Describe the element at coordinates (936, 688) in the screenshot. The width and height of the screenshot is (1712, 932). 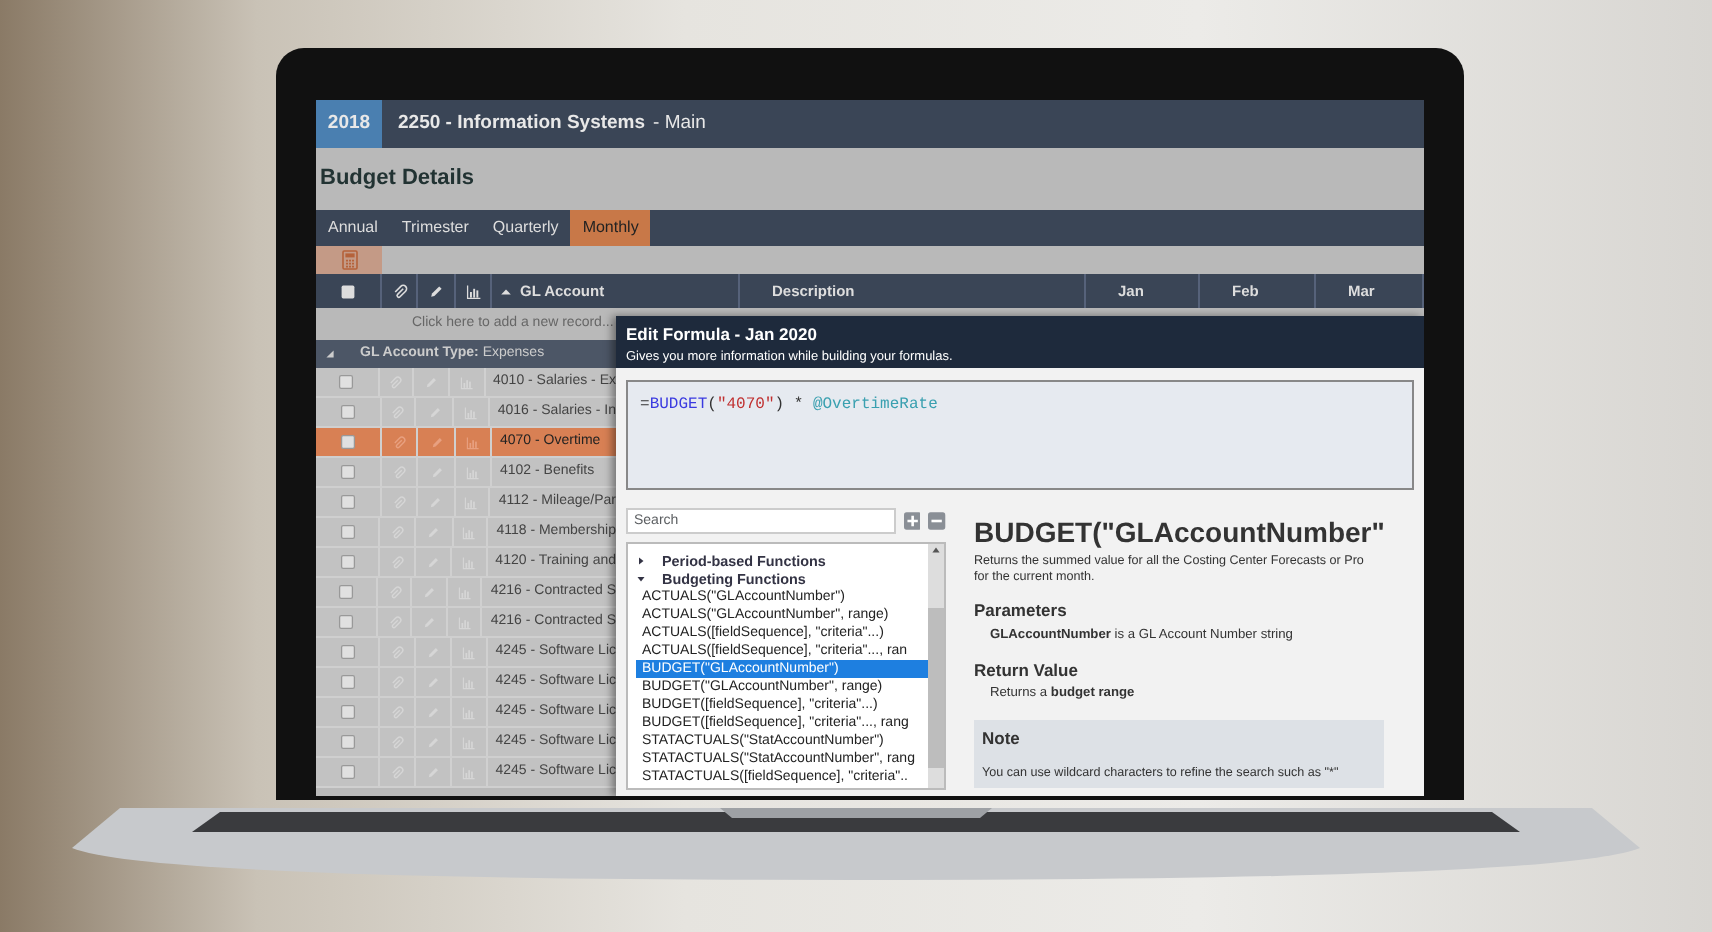
I see `scrollbar-thumb` at that location.